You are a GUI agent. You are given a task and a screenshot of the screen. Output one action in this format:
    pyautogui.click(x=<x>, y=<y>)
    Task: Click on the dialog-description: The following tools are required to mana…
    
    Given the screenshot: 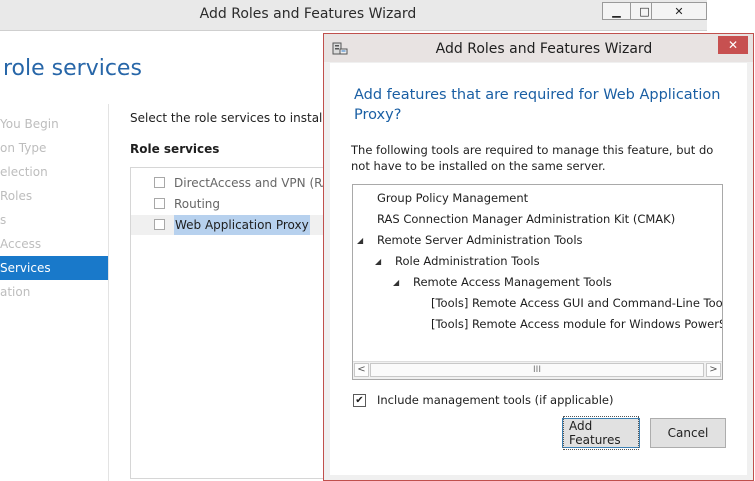 What is the action you would take?
    pyautogui.click(x=532, y=158)
    